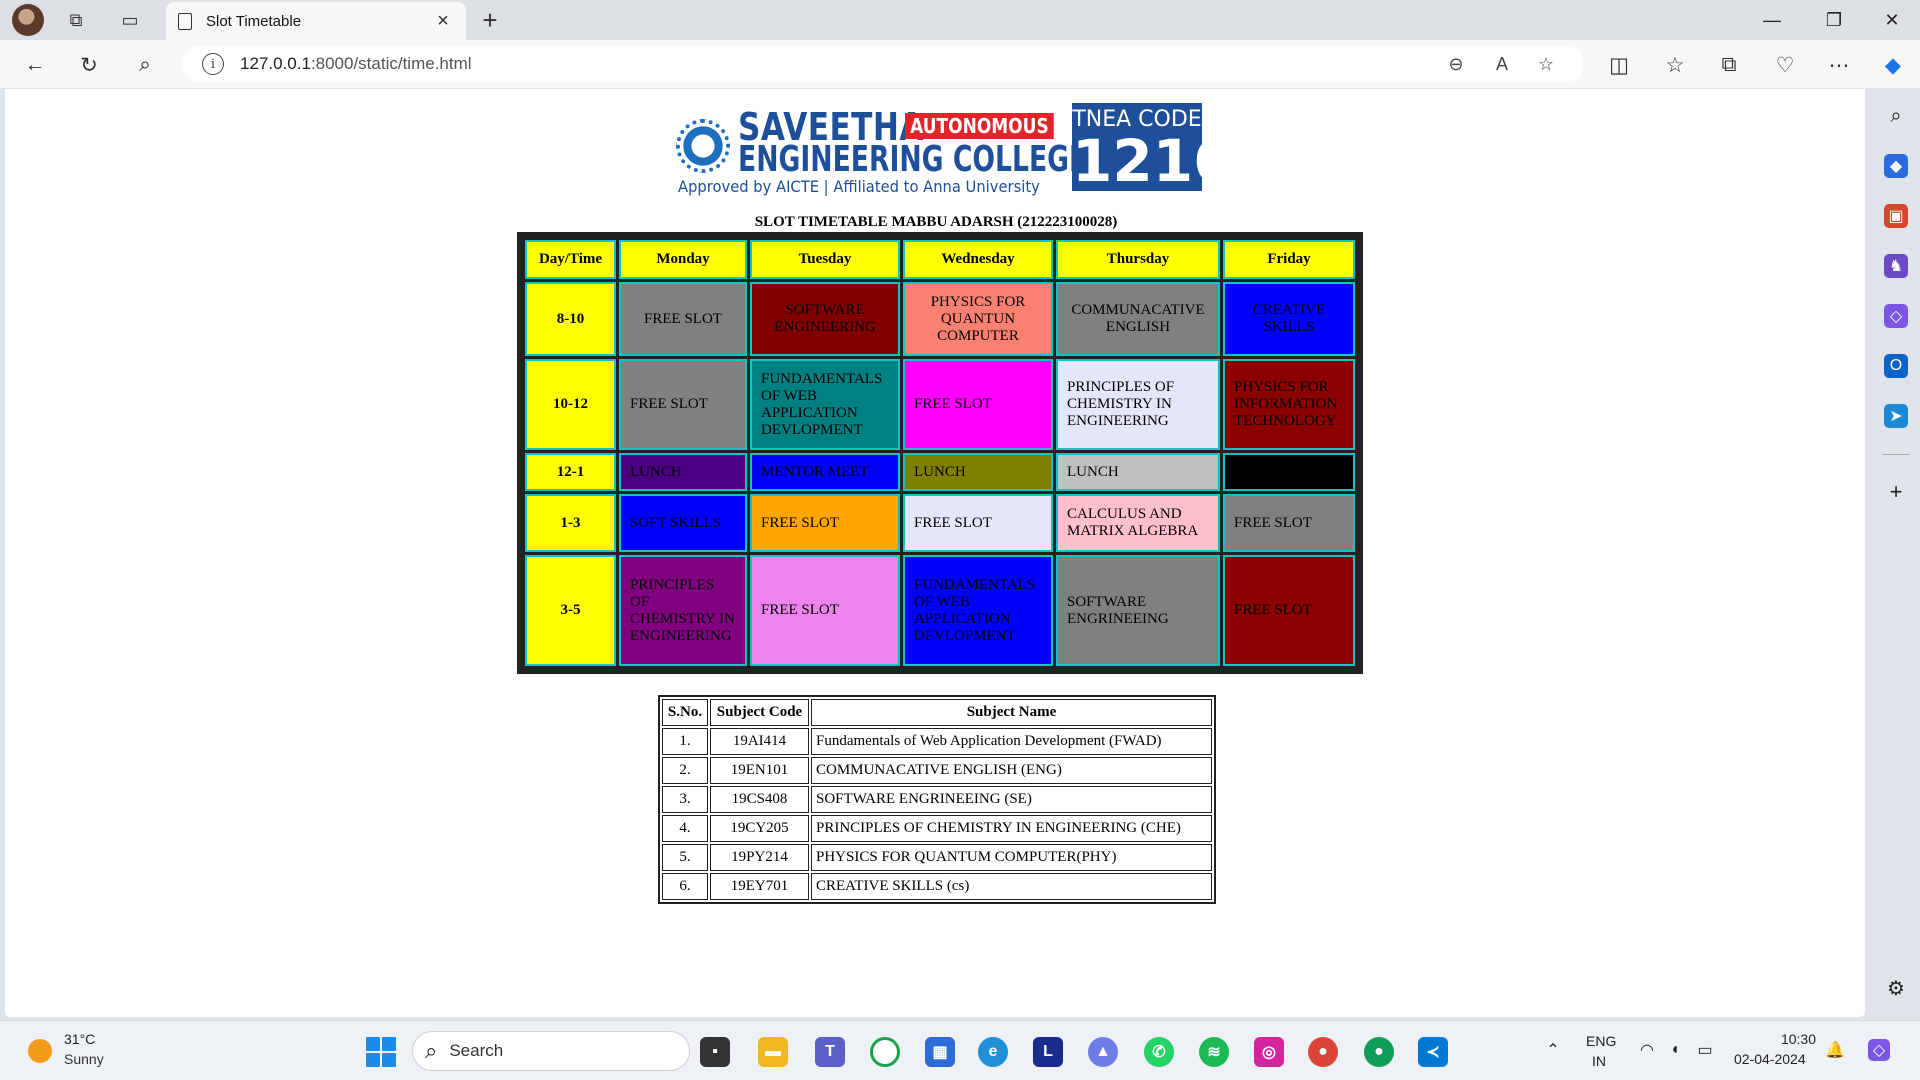 The width and height of the screenshot is (1920, 1080). What do you see at coordinates (28, 20) in the screenshot?
I see `profile-avatar` at bounding box center [28, 20].